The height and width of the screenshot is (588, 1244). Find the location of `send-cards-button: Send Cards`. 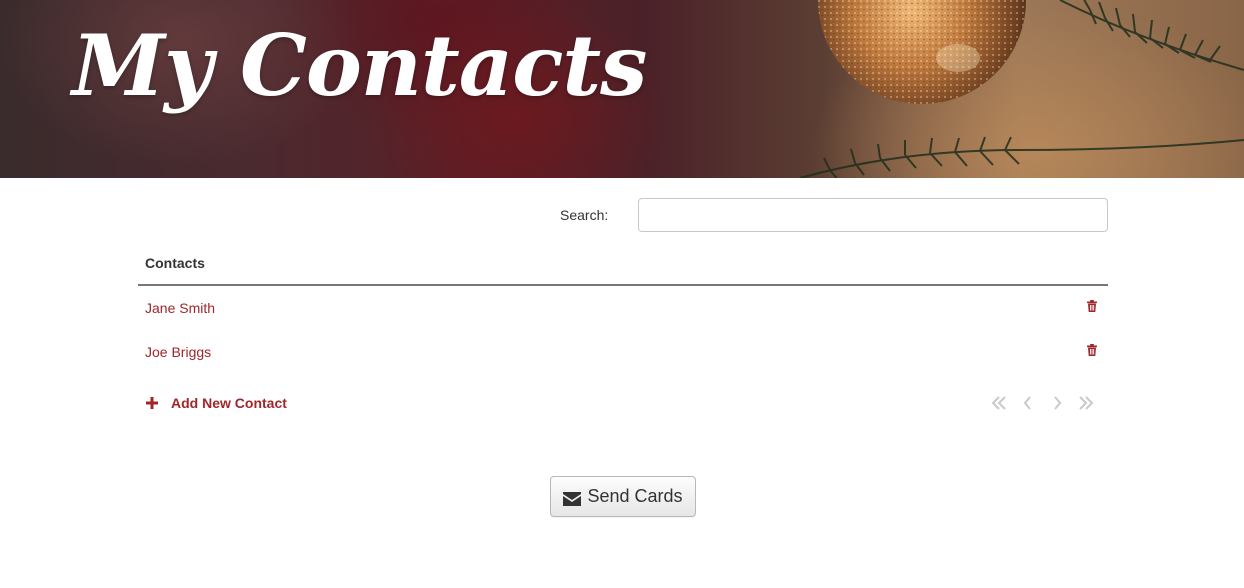

send-cards-button: Send Cards is located at coordinates (623, 496).